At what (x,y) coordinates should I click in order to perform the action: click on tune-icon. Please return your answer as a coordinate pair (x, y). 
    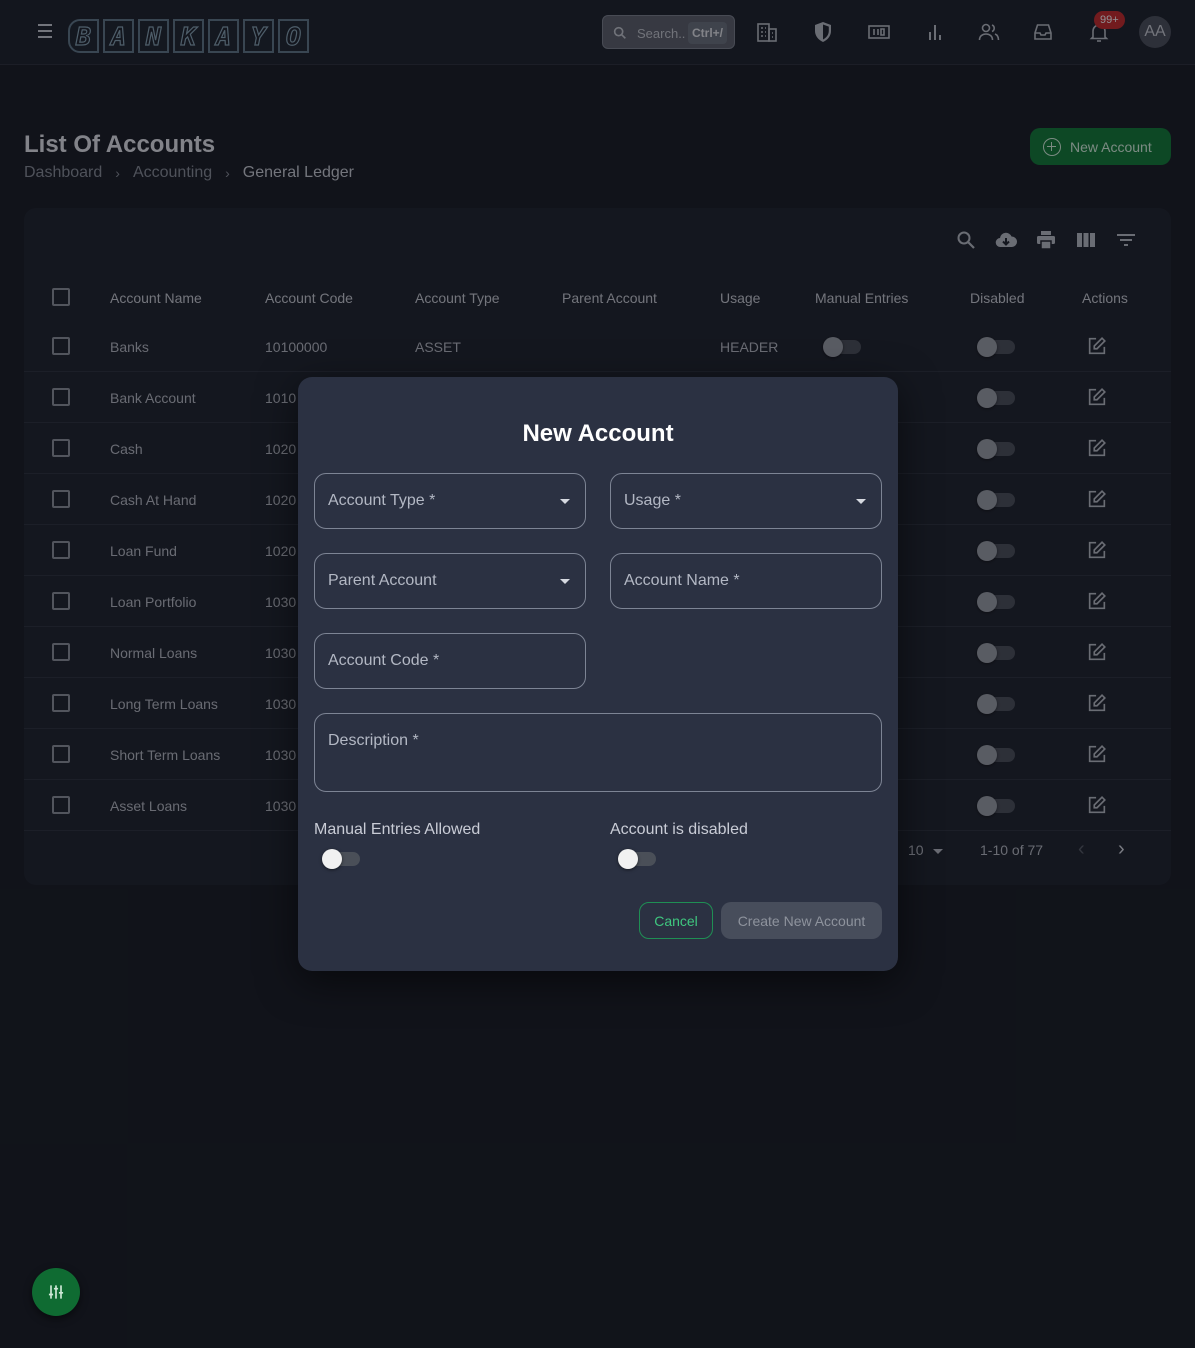
    Looking at the image, I should click on (56, 1292).